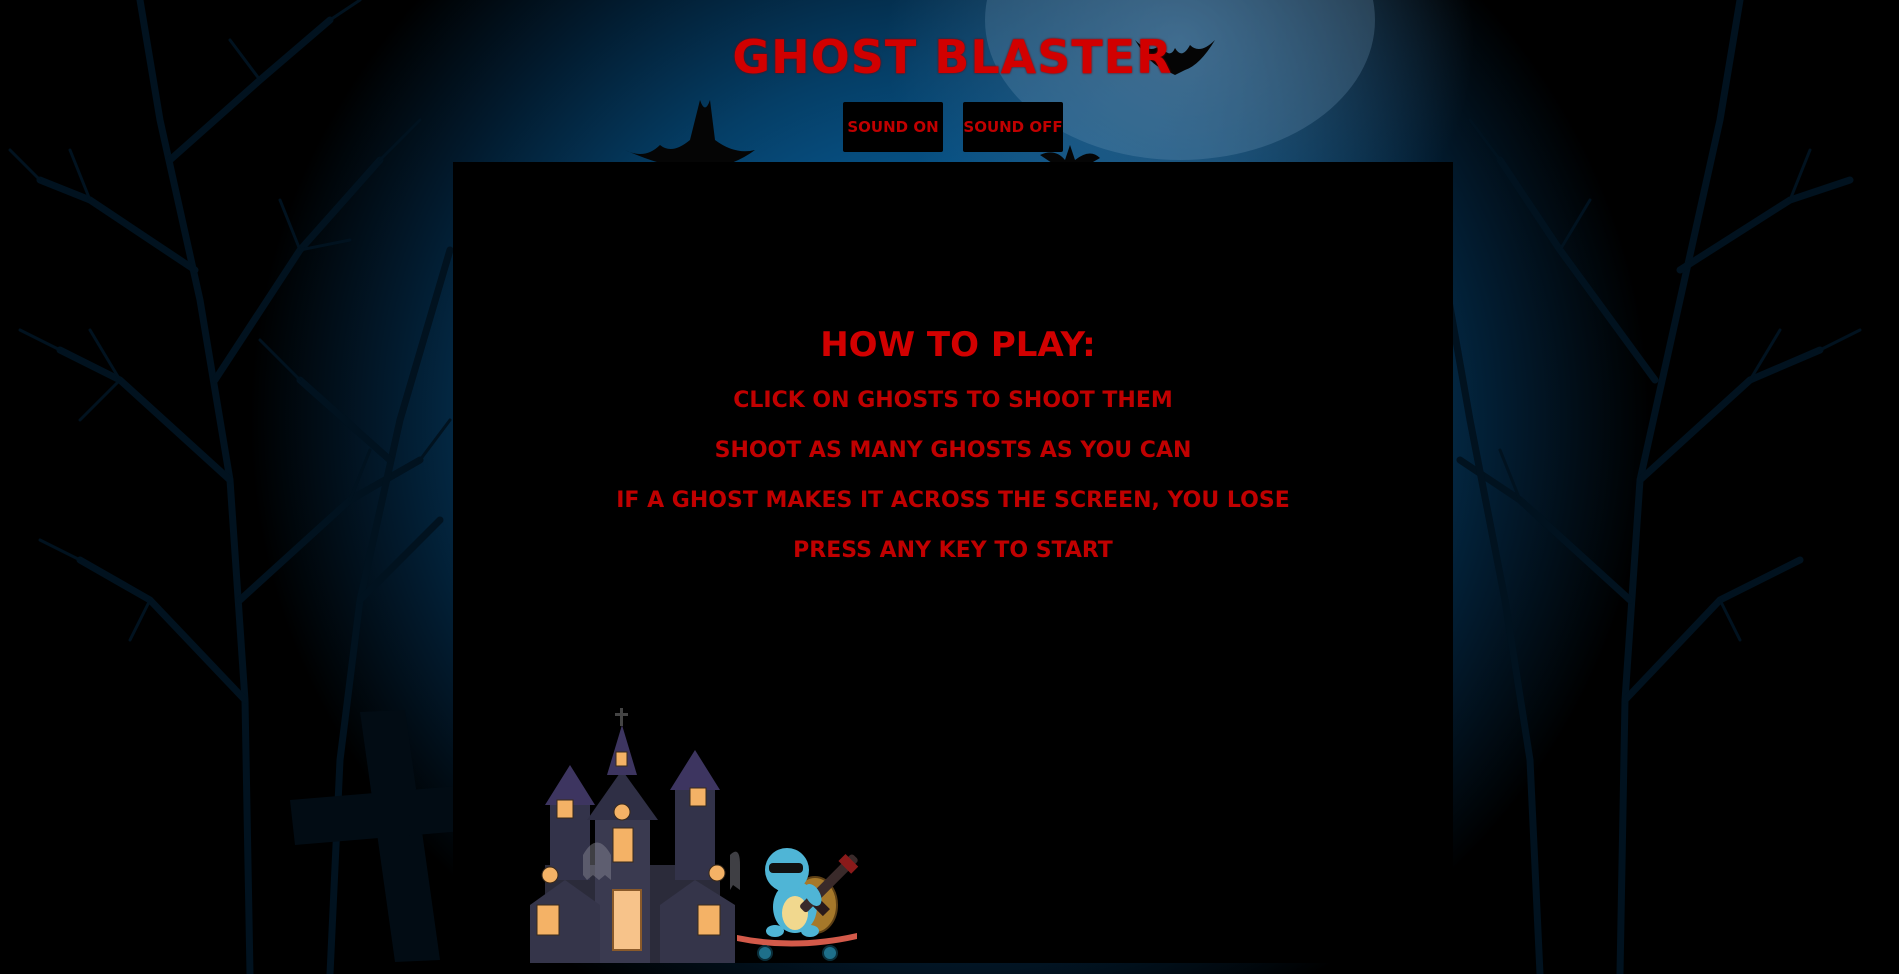  I want to click on cross-tombstone, so click(382, 836).